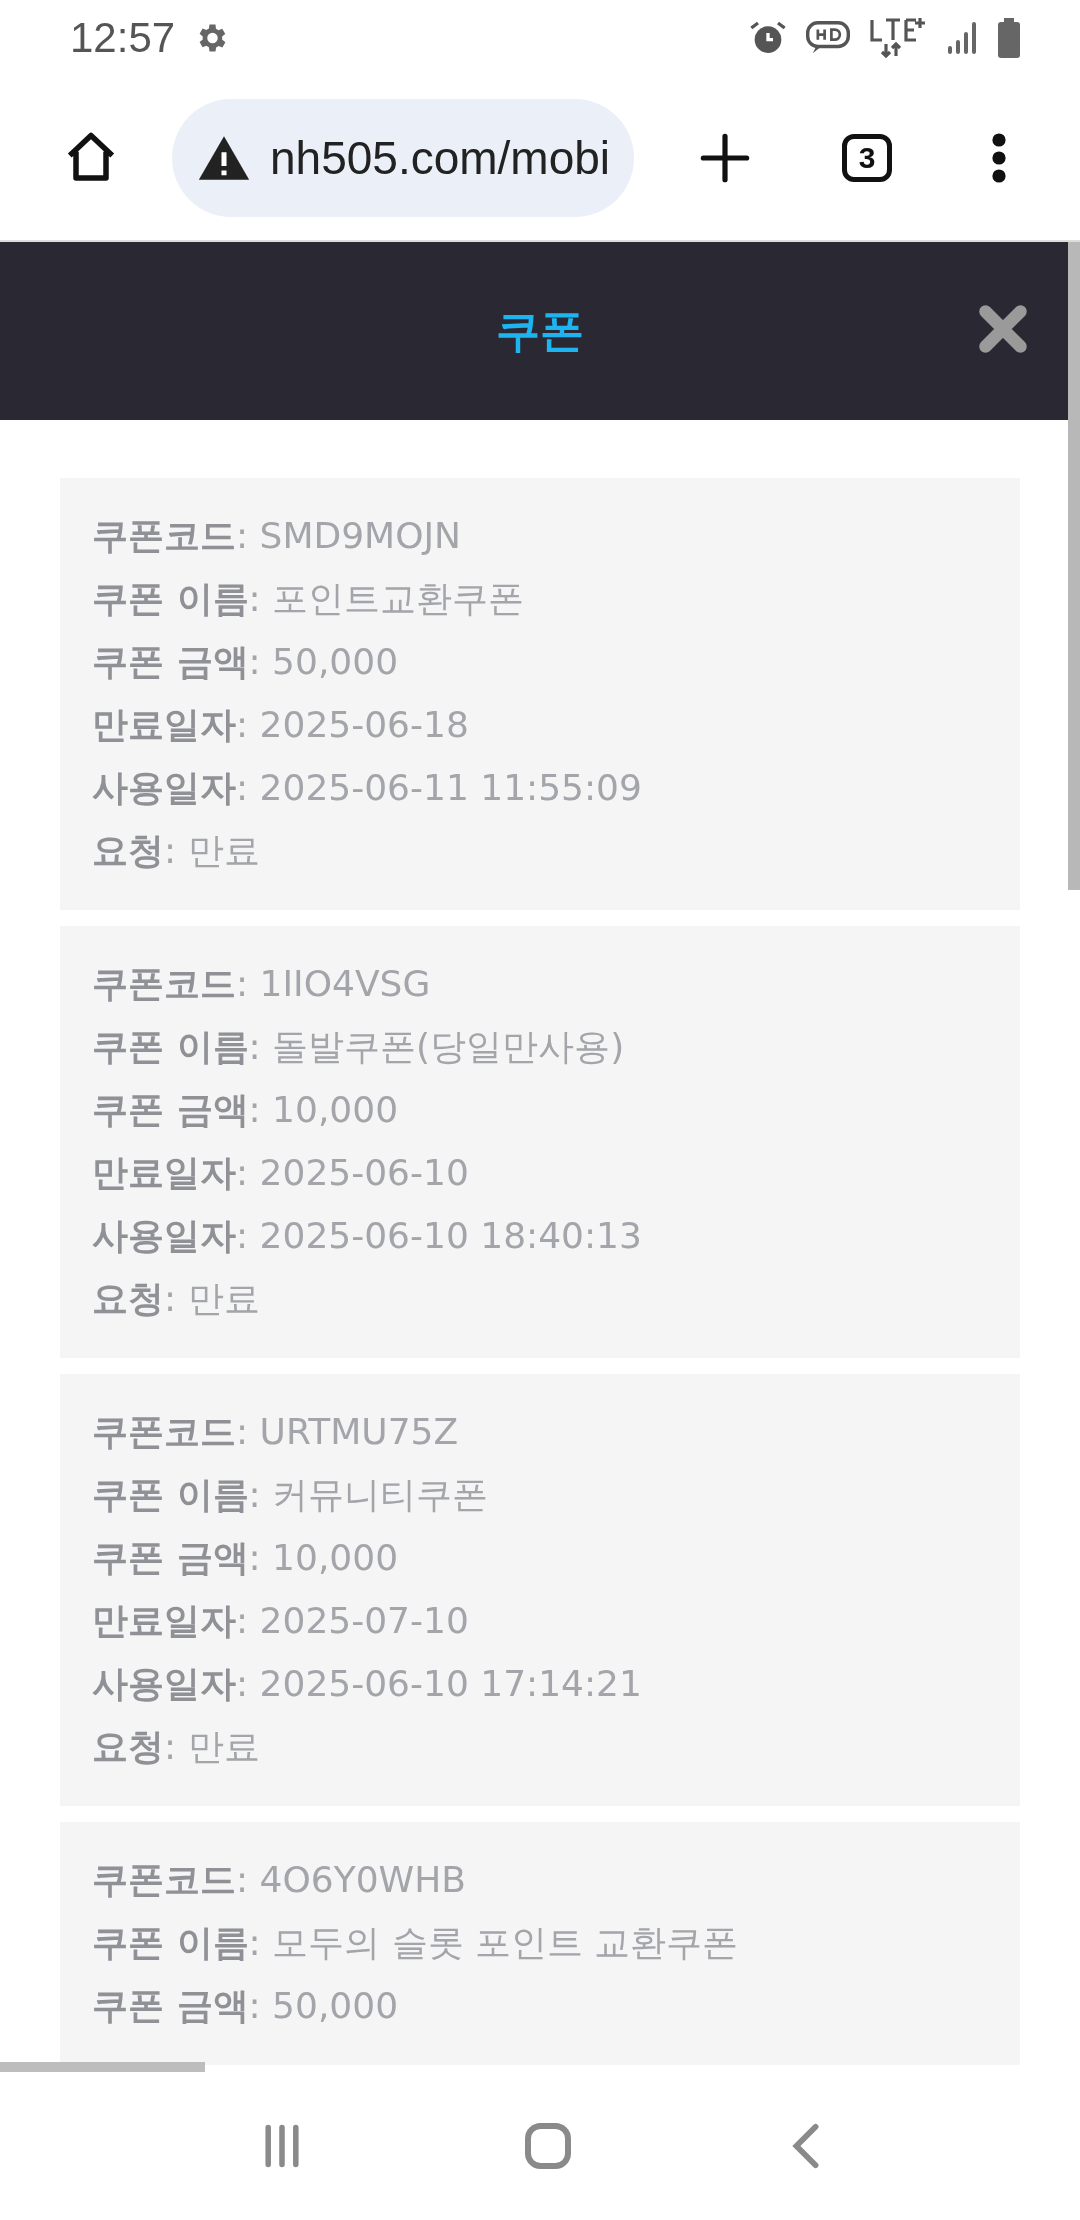  I want to click on coupon-detail: 쿠폰 이름: 돌발쿠폰(당일만사용), so click(359, 1047).